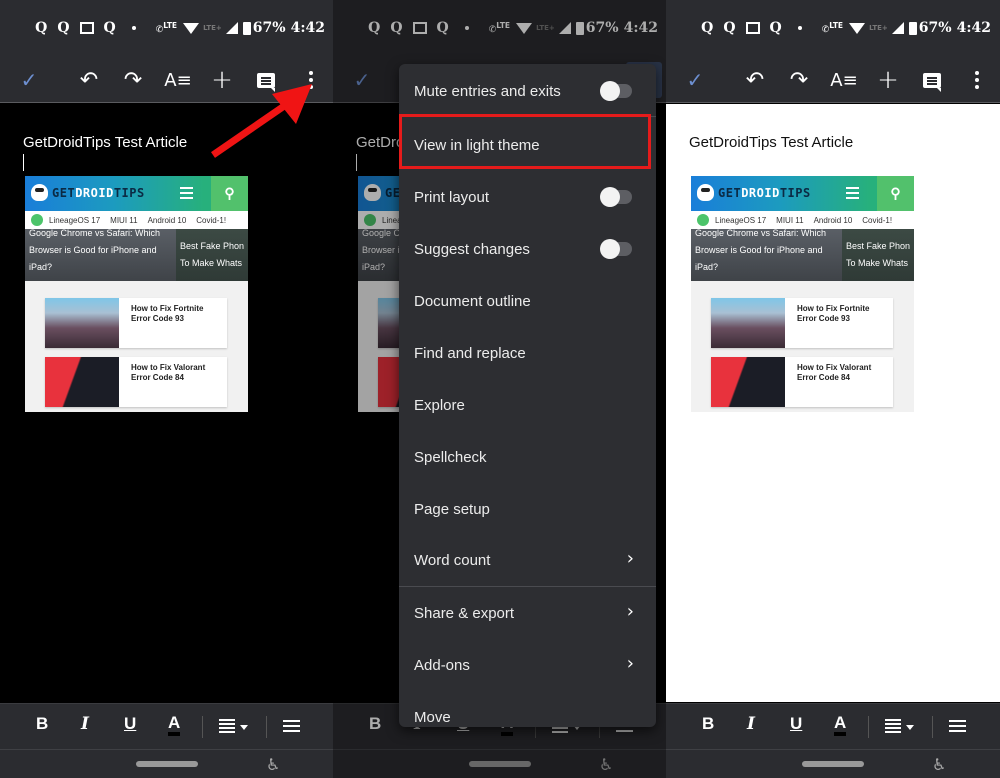 The width and height of the screenshot is (1000, 778). Describe the element at coordinates (229, 193) in the screenshot. I see `search-icon: ⚲` at that location.